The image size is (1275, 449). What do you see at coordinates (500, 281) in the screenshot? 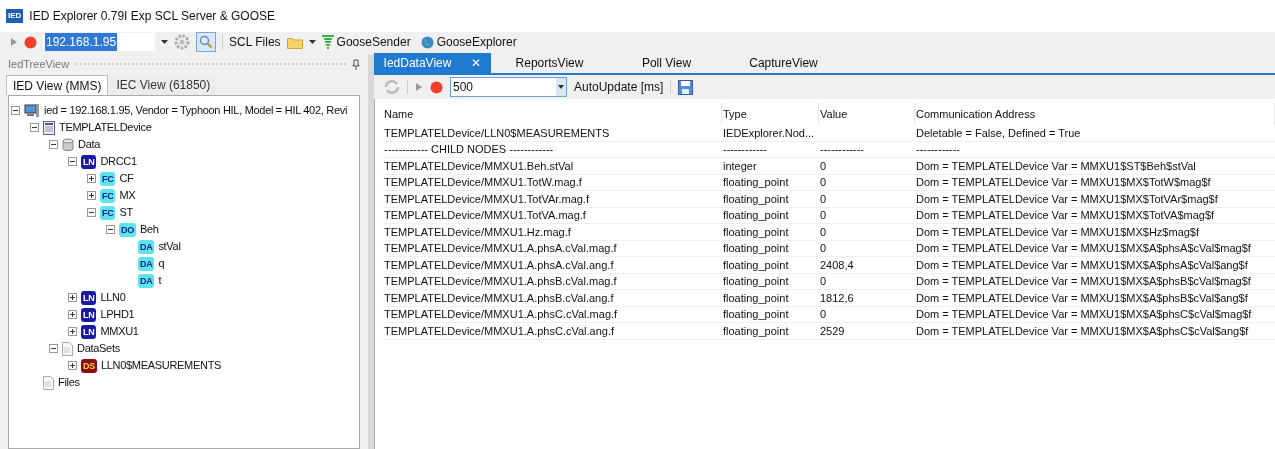
I see `table-cell: TEMPLATELDevice/MMXU1.A.phsB.cVal.mag.f` at bounding box center [500, 281].